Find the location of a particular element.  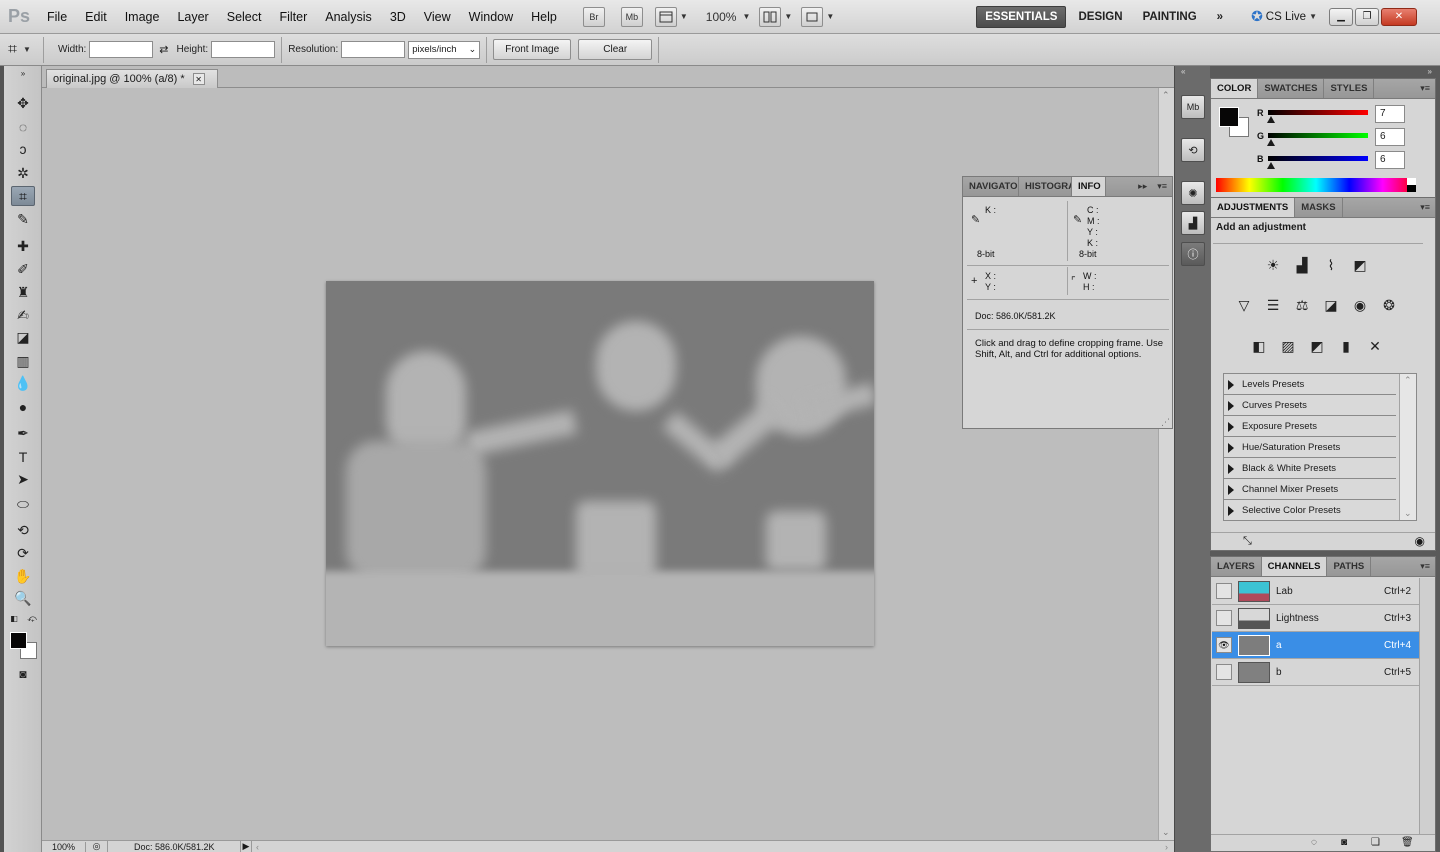

cslive-icon: ✪ is located at coordinates (1257, 16).